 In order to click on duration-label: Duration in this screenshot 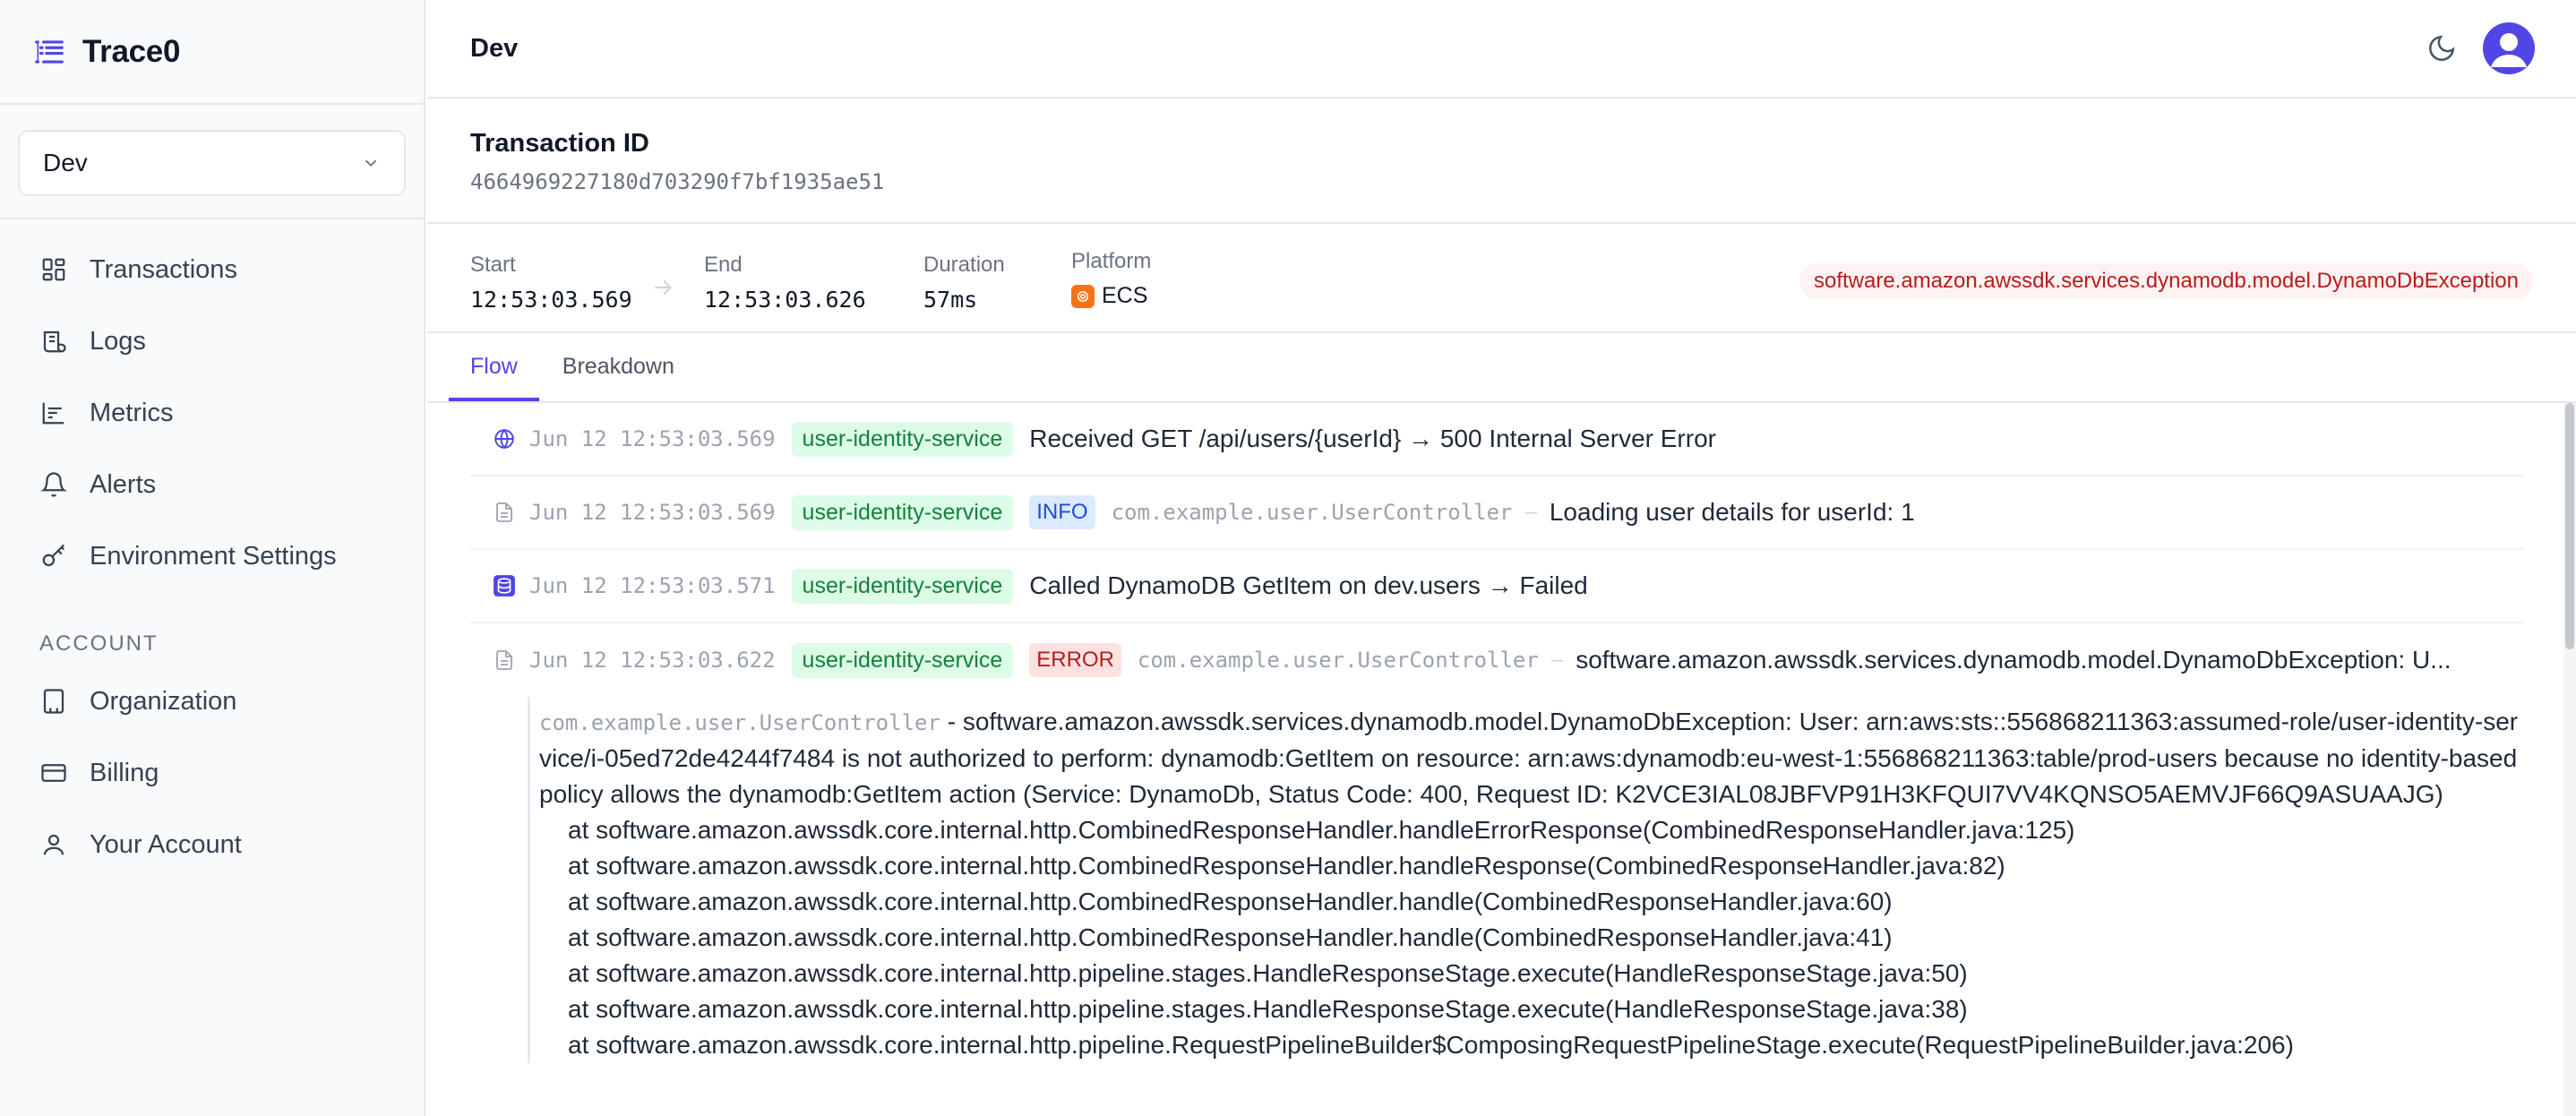, I will do `click(964, 265)`.